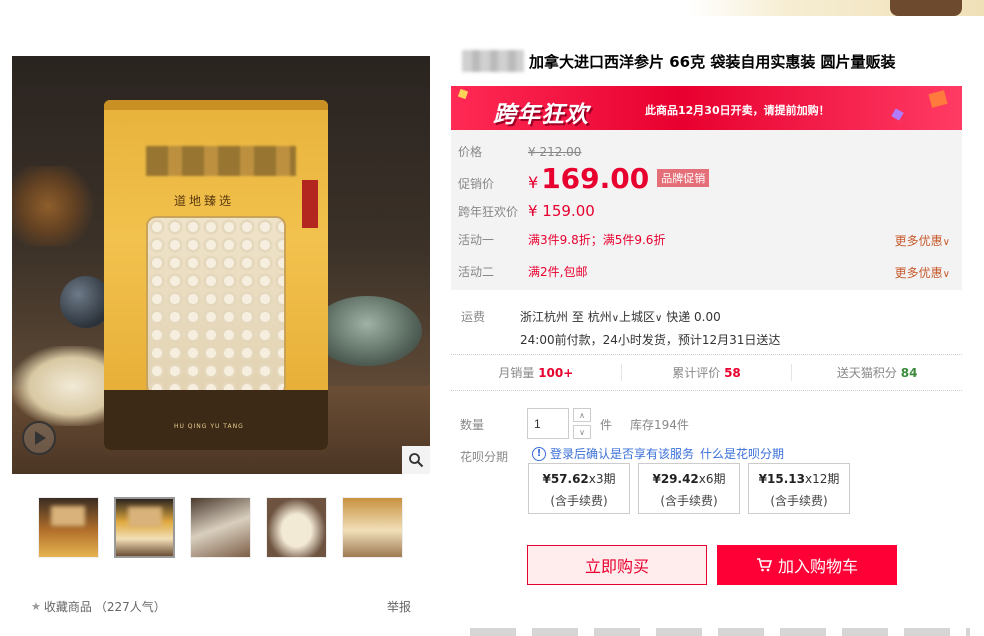 This screenshot has width=984, height=636. Describe the element at coordinates (39, 438) in the screenshot. I see `play-video-button` at that location.